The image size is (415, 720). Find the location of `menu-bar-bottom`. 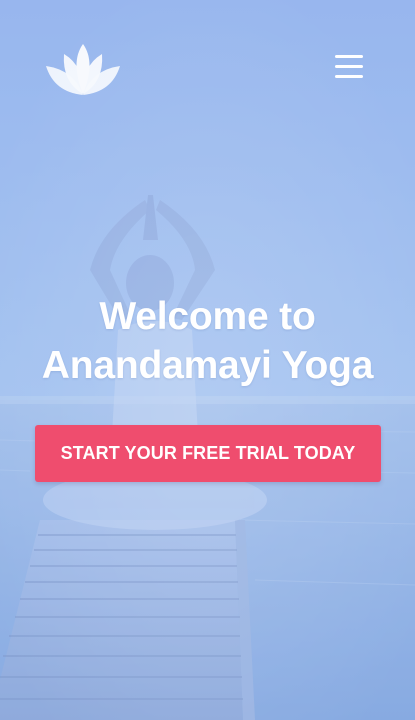

menu-bar-bottom is located at coordinates (349, 76).